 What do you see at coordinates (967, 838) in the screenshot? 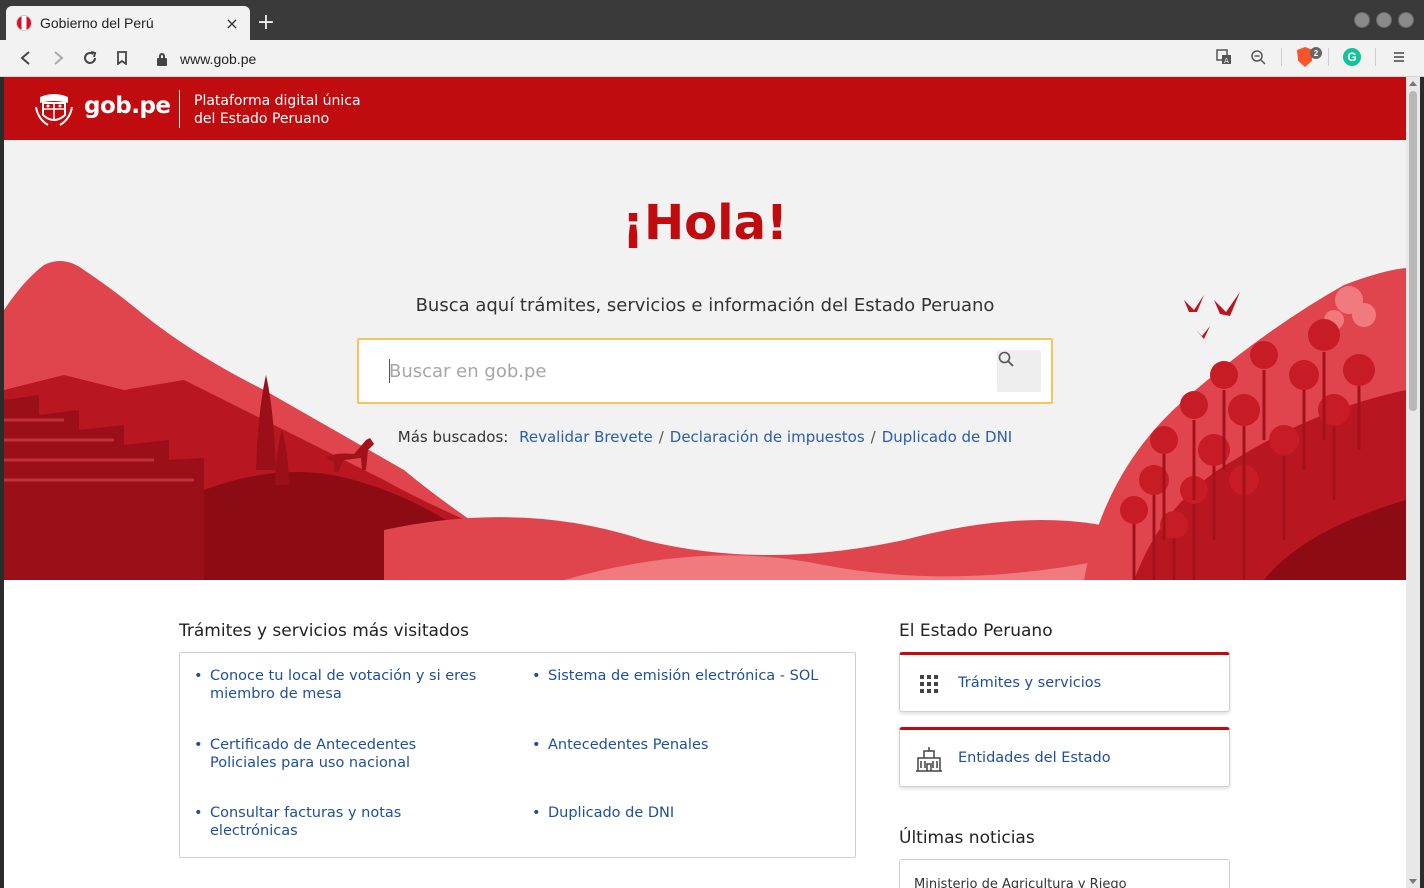
I see `news-section-title: Últimas noticias` at bounding box center [967, 838].